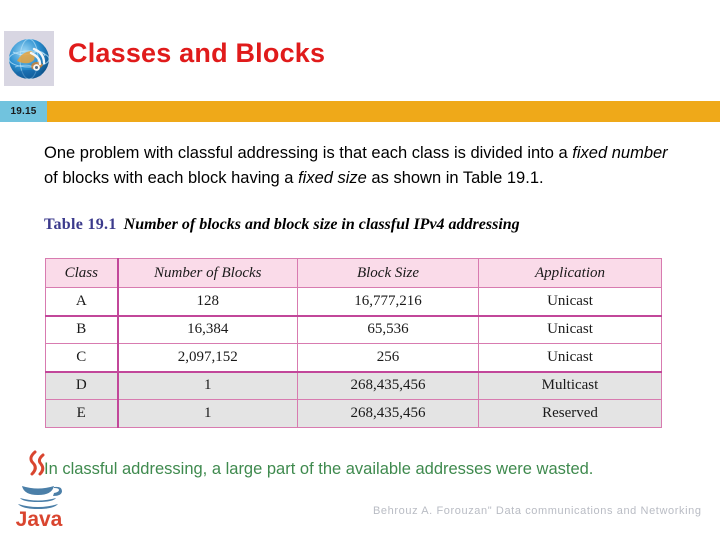  What do you see at coordinates (39, 519) in the screenshot?
I see `java-wordmark: Java` at bounding box center [39, 519].